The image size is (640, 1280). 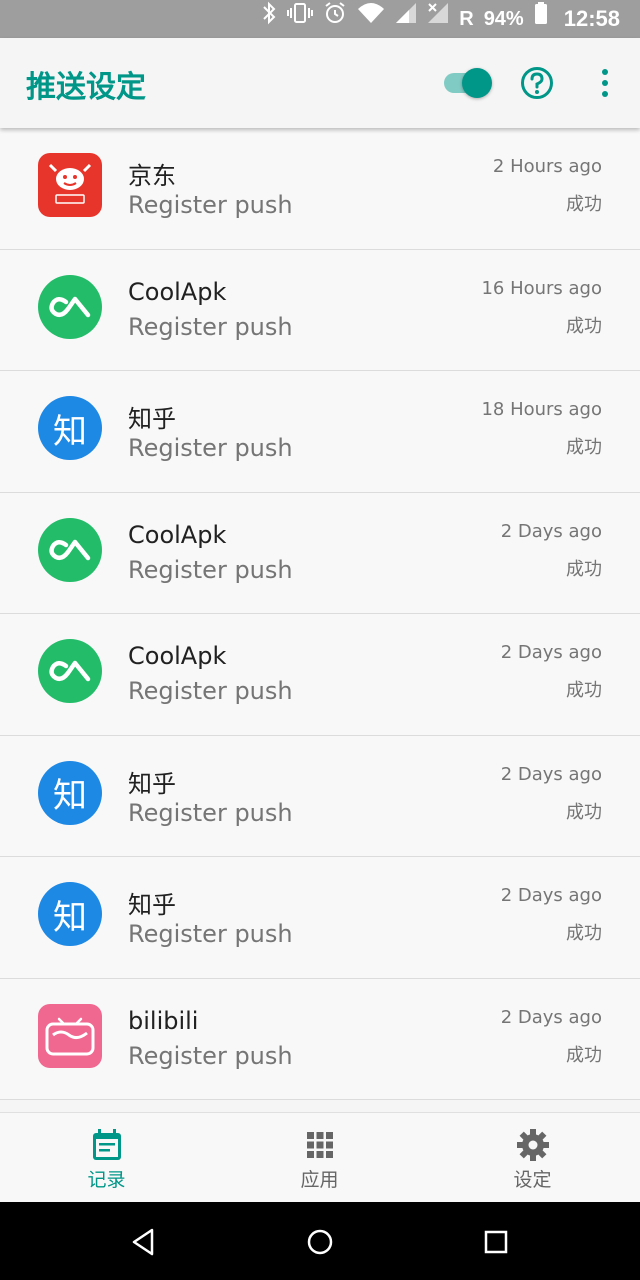 I want to click on nav-records-label: 记录, so click(x=106, y=1180).